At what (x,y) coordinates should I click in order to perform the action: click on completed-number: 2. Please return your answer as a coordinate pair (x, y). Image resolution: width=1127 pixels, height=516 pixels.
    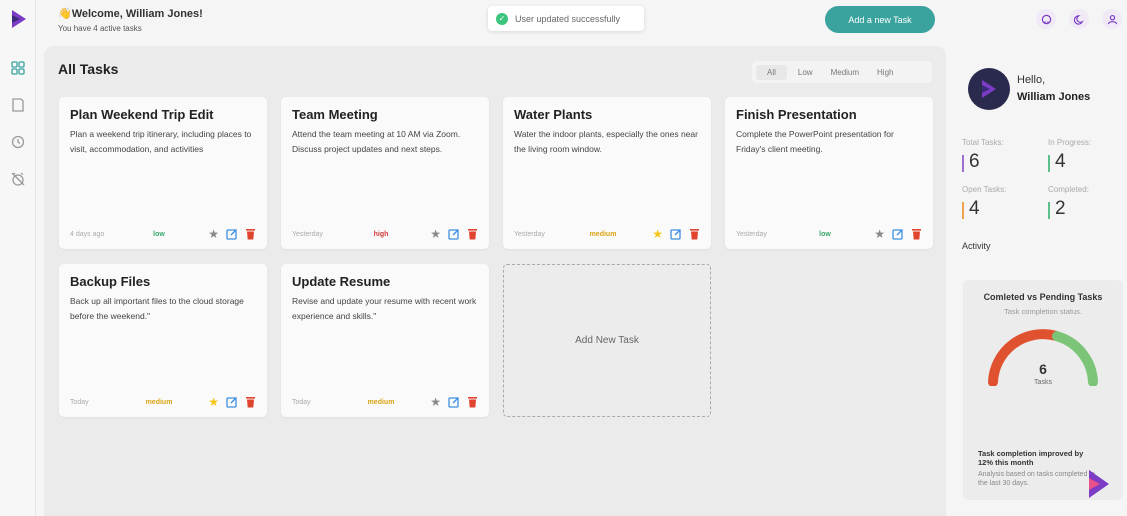
    Looking at the image, I should click on (1060, 208).